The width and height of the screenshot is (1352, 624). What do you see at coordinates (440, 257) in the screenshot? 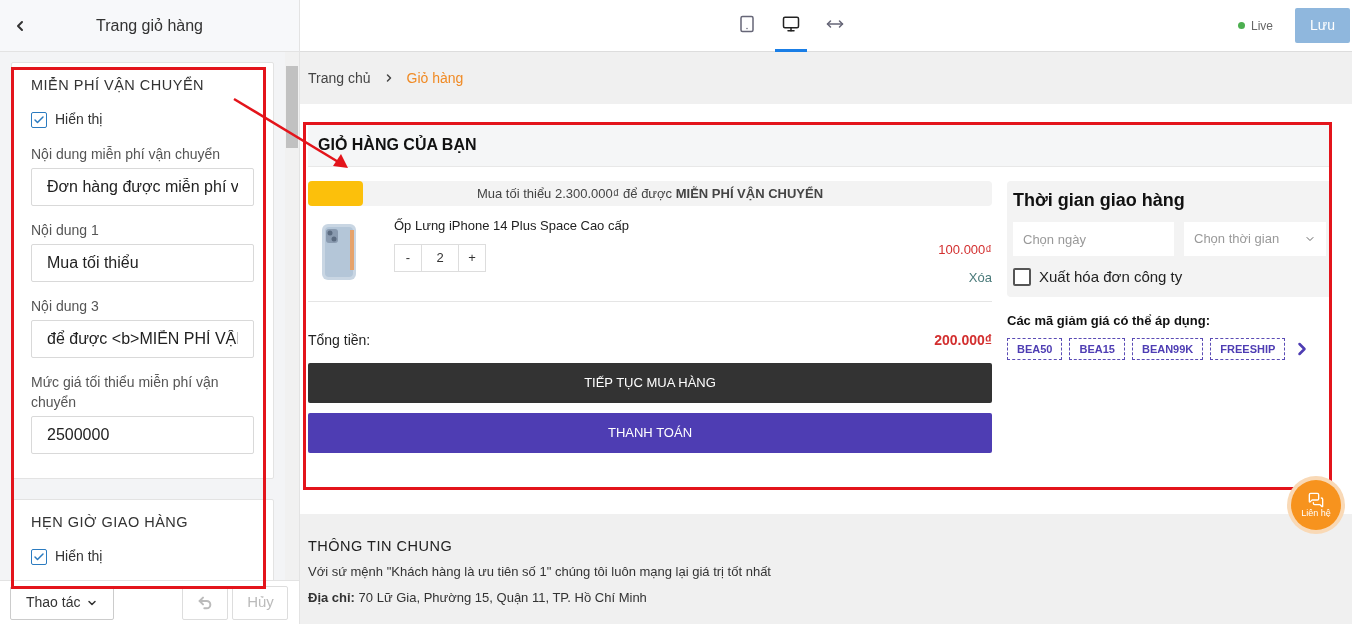
I see `quantity-field: 2` at bounding box center [440, 257].